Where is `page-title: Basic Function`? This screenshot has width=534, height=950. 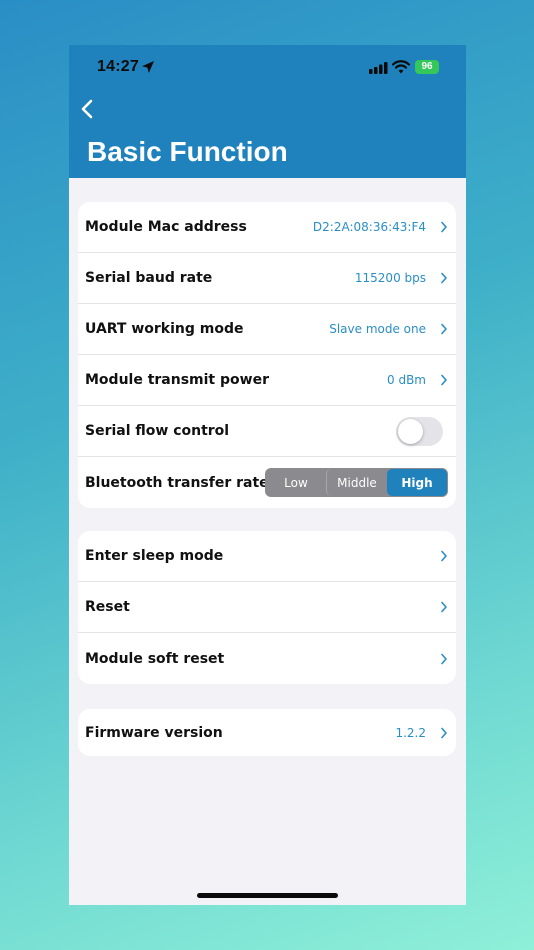
page-title: Basic Function is located at coordinates (187, 151).